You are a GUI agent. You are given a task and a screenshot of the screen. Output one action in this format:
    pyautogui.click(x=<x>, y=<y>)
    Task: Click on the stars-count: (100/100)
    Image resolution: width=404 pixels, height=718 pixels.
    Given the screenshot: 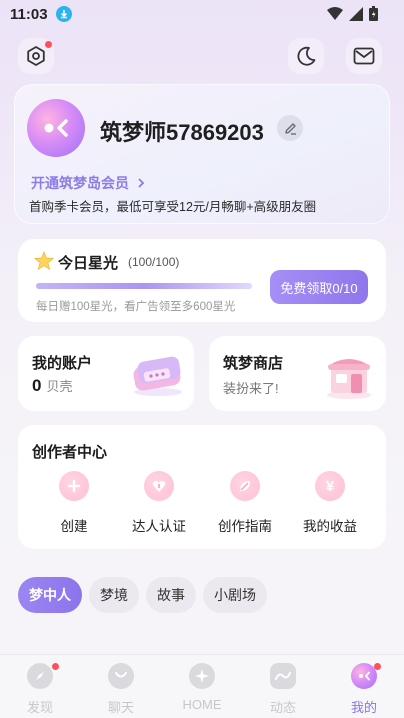 What is the action you would take?
    pyautogui.click(x=154, y=262)
    